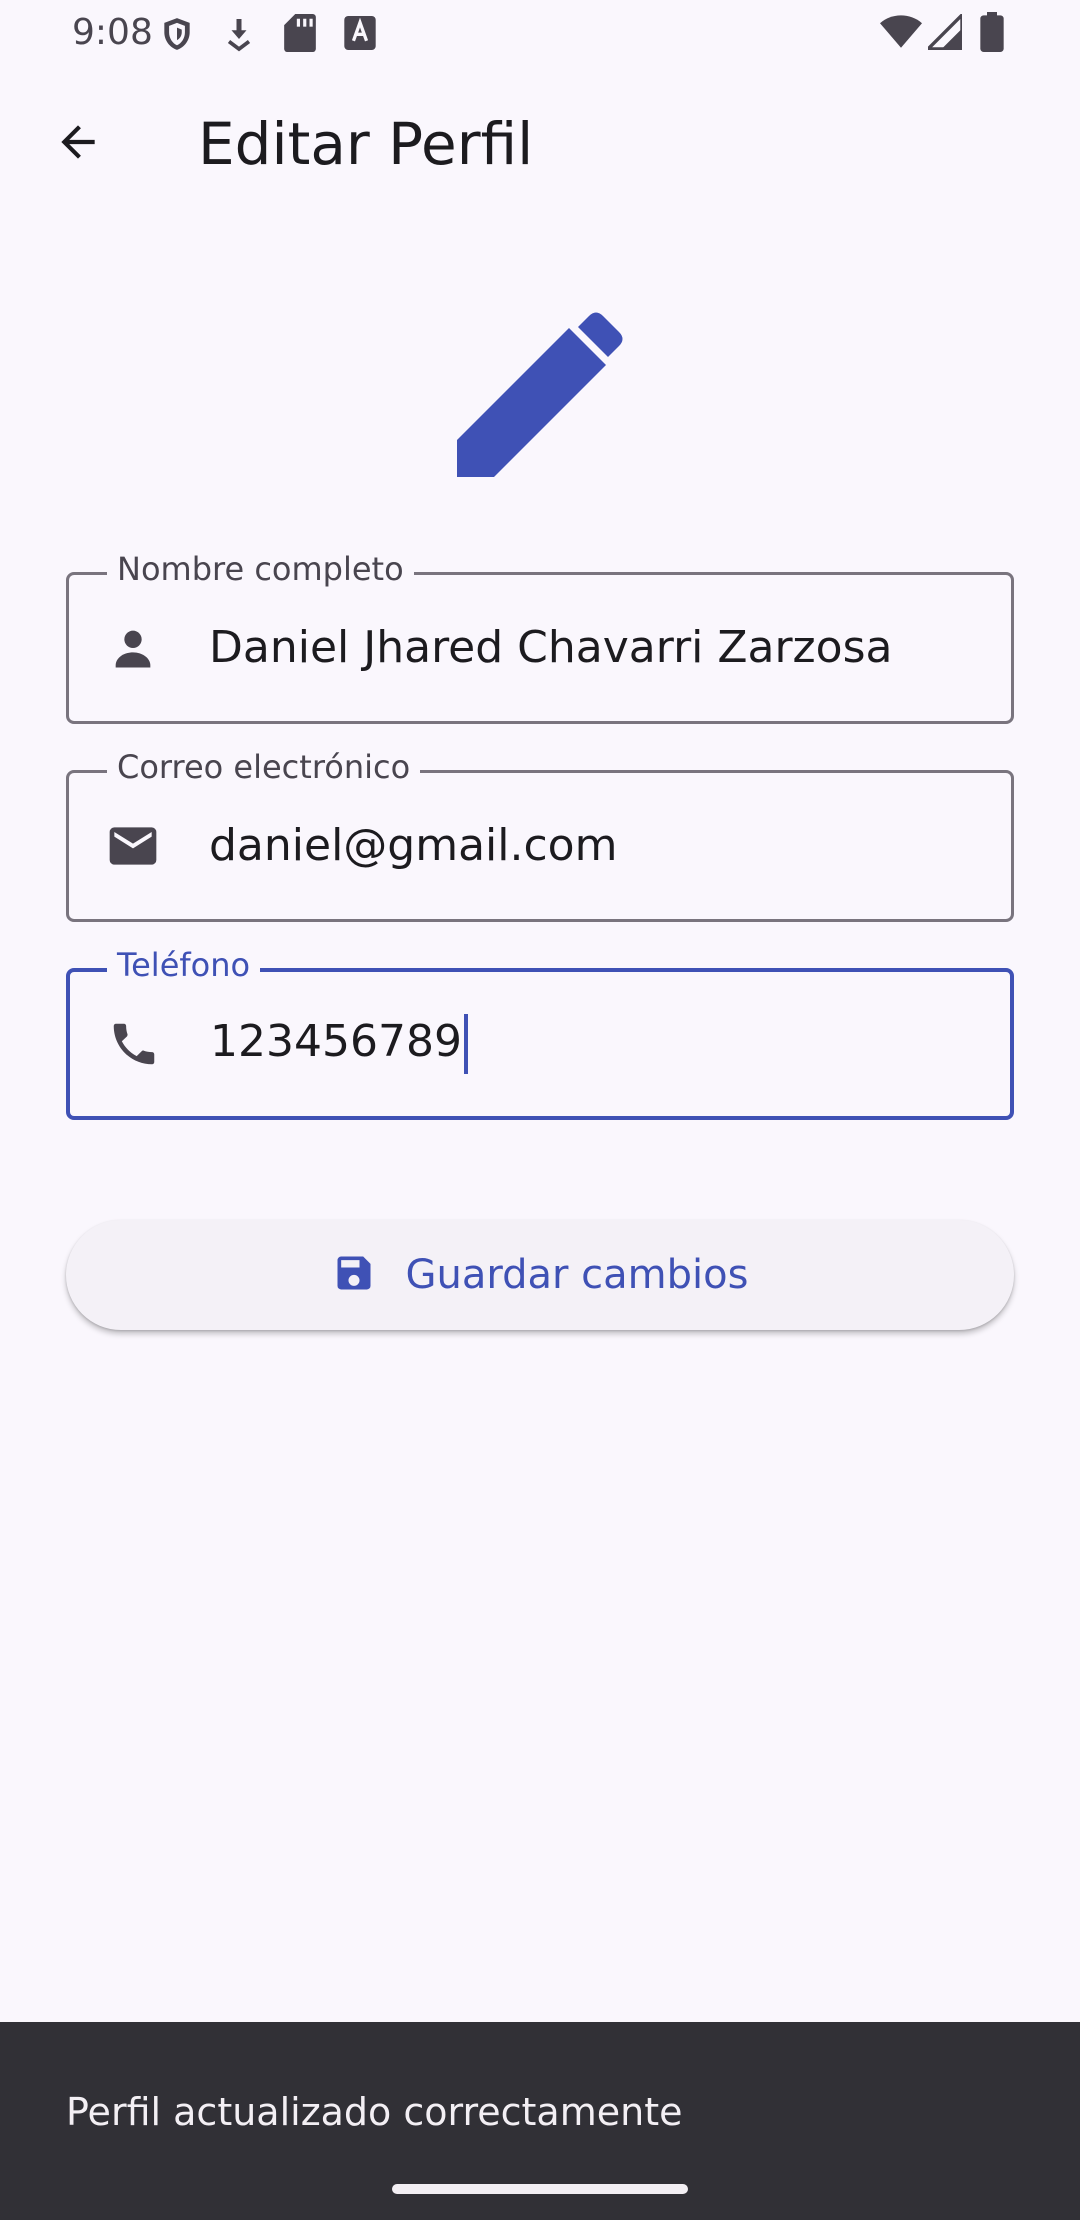  Describe the element at coordinates (374, 2112) in the screenshot. I see `snackbar-message: Perfil actualizado correctamente` at that location.